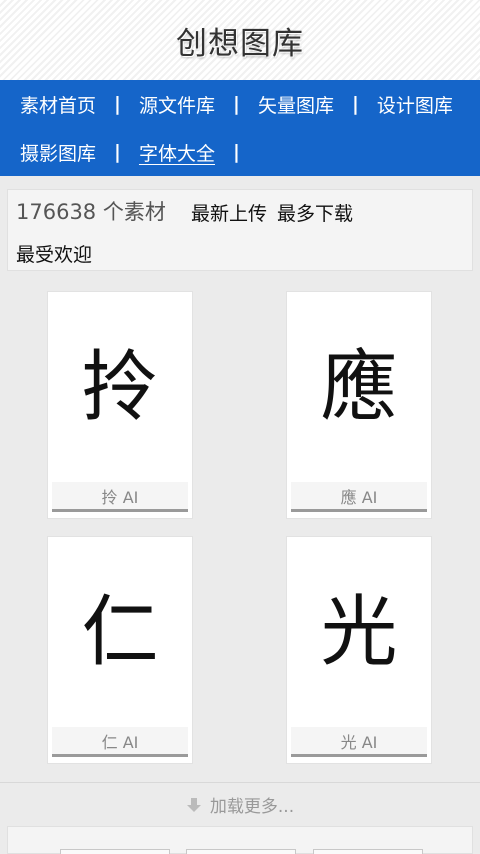 The width and height of the screenshot is (480, 854). I want to click on info-bar: 176638 个素材 最新上传 最多下载 最受欢迎, so click(240, 230).